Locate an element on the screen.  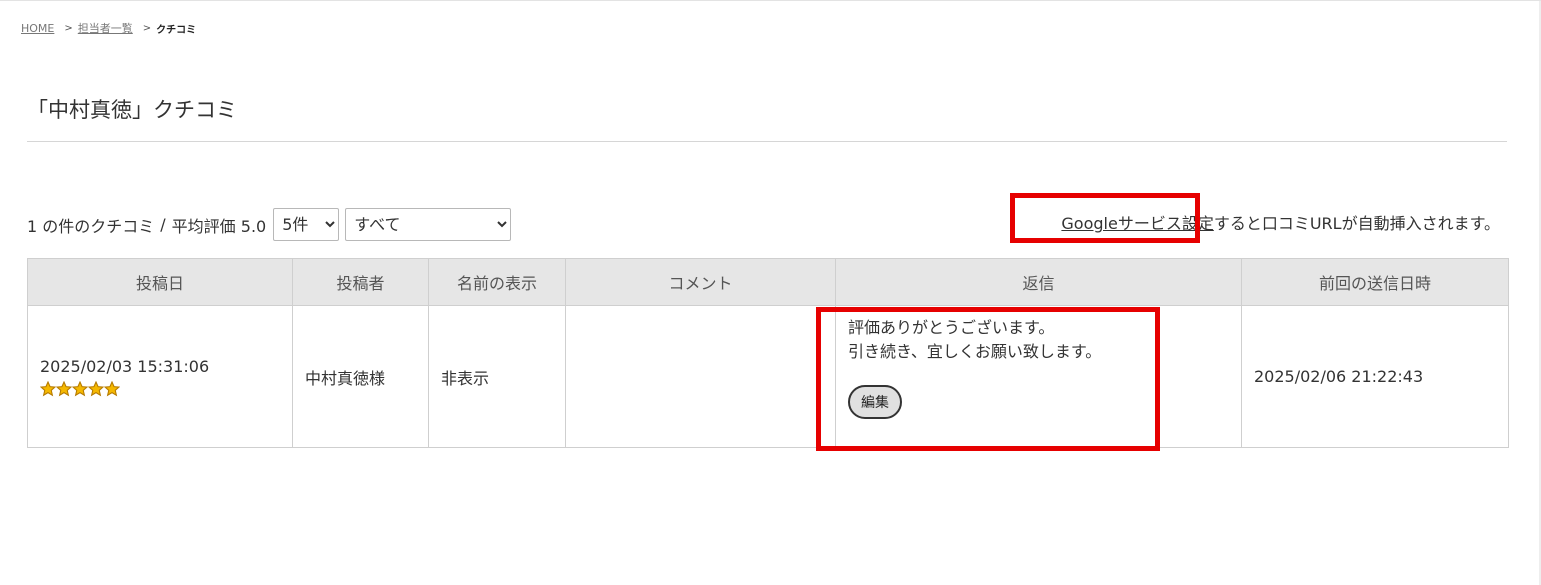
breadcrumb: HOME > 担当者一覧 > クチコミ is located at coordinates (108, 28).